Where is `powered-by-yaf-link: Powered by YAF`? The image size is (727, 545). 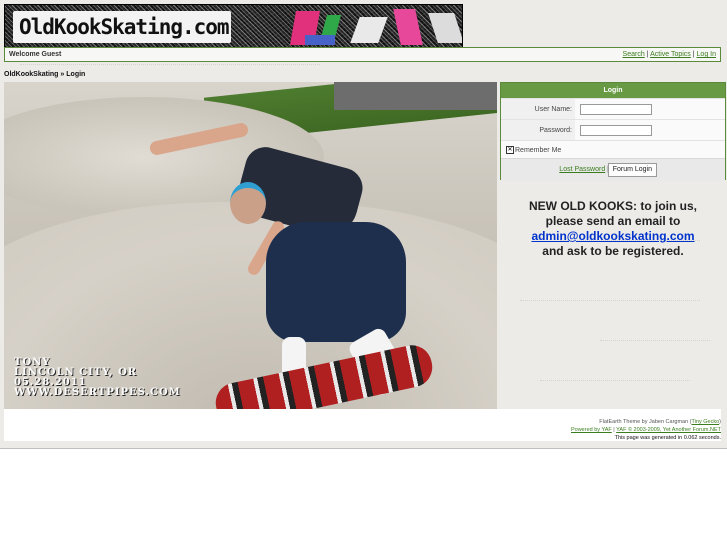
powered-by-yaf-link: Powered by YAF is located at coordinates (591, 430).